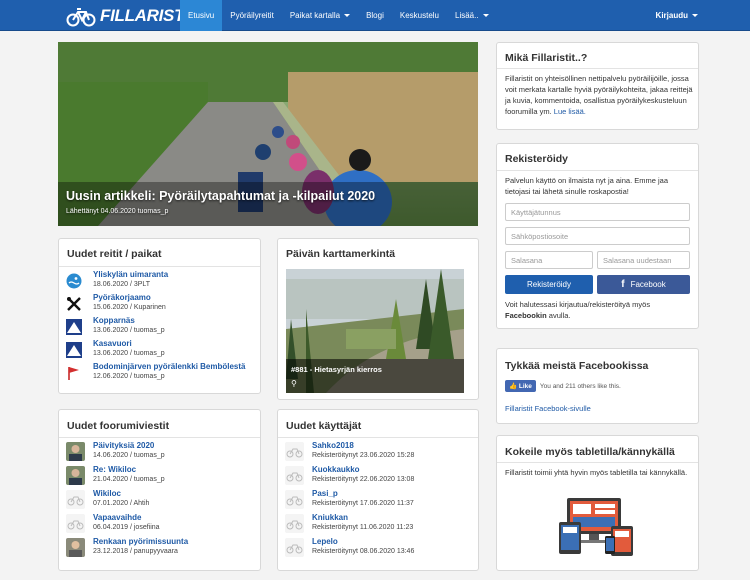 This screenshot has width=750, height=580. What do you see at coordinates (363, 503) in the screenshot?
I see `user-meta: Rekisteröitynyt 17.06.2020 11:37` at bounding box center [363, 503].